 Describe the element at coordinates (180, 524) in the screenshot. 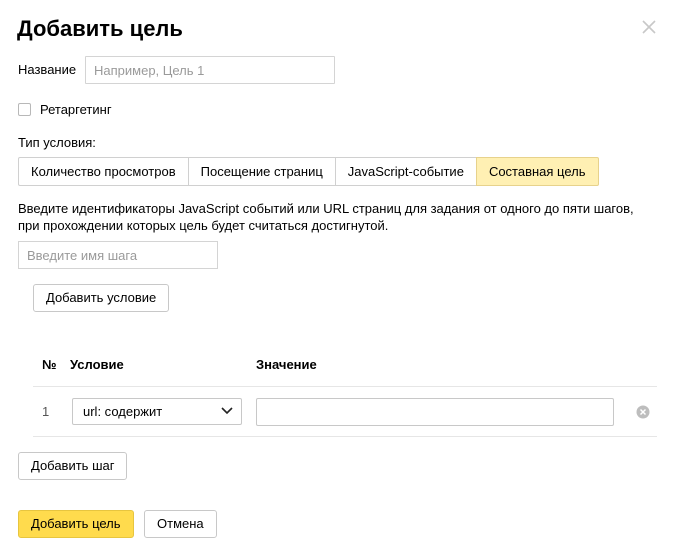

I see `cancel-button: Отмена` at that location.